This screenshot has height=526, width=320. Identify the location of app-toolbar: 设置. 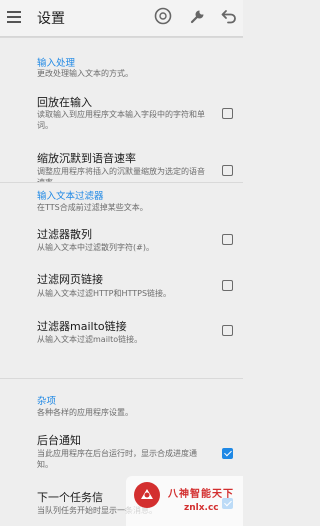
(121, 18).